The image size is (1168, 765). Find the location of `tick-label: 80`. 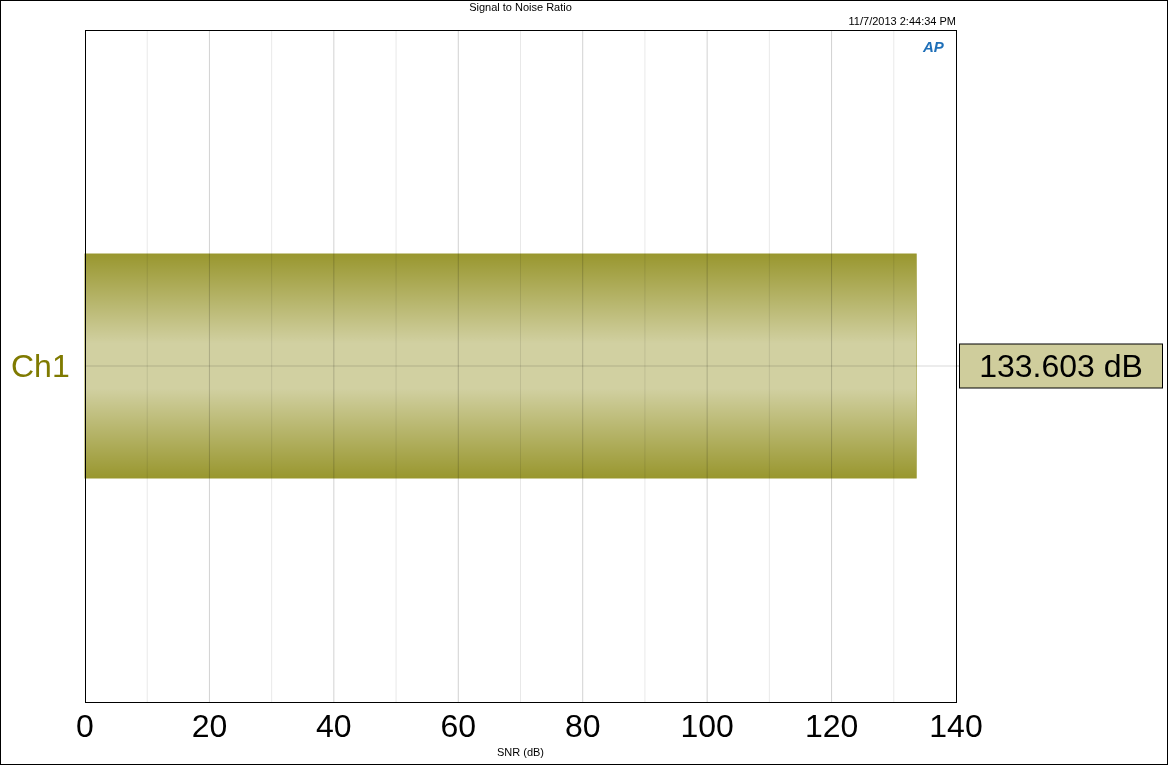

tick-label: 80 is located at coordinates (582, 726).